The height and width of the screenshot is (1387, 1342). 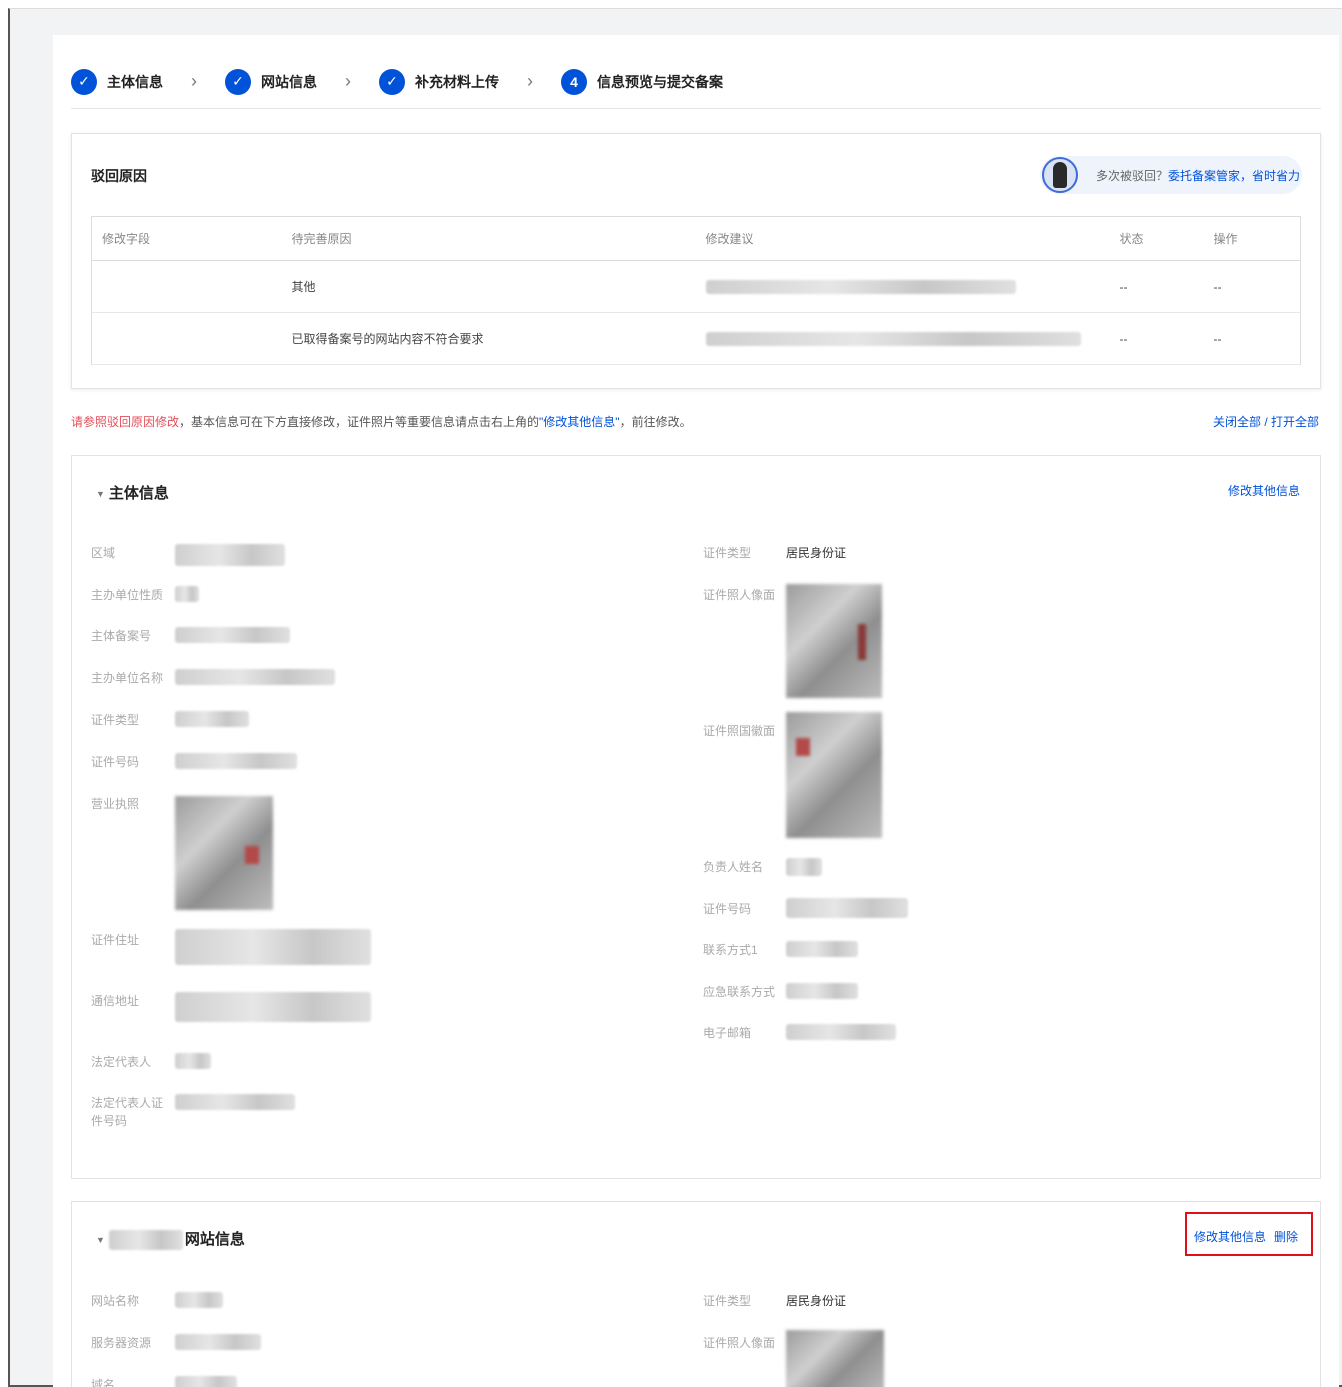 What do you see at coordinates (135, 81) in the screenshot?
I see `step-label: 主体信息` at bounding box center [135, 81].